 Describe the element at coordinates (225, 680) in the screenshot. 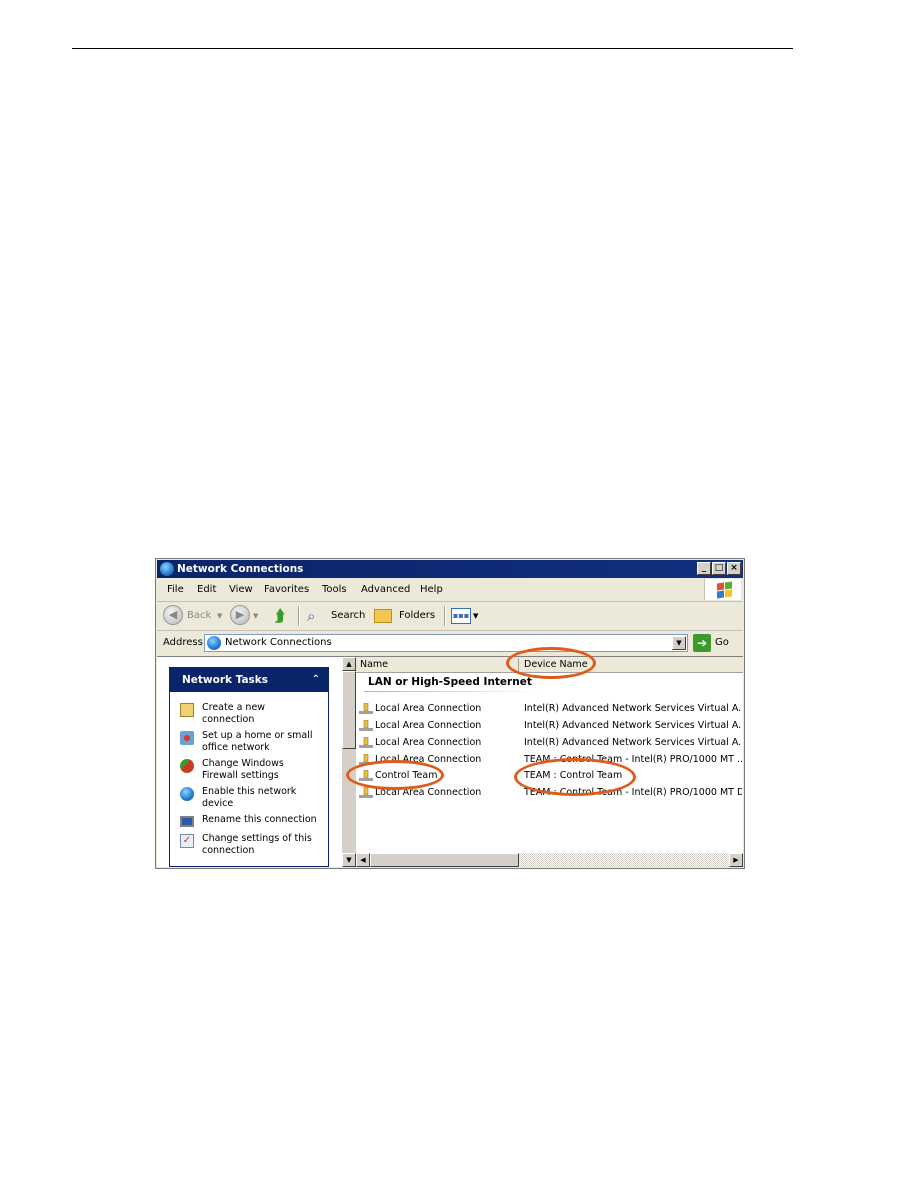

I see `network-tasks-title: Network Tasks` at that location.